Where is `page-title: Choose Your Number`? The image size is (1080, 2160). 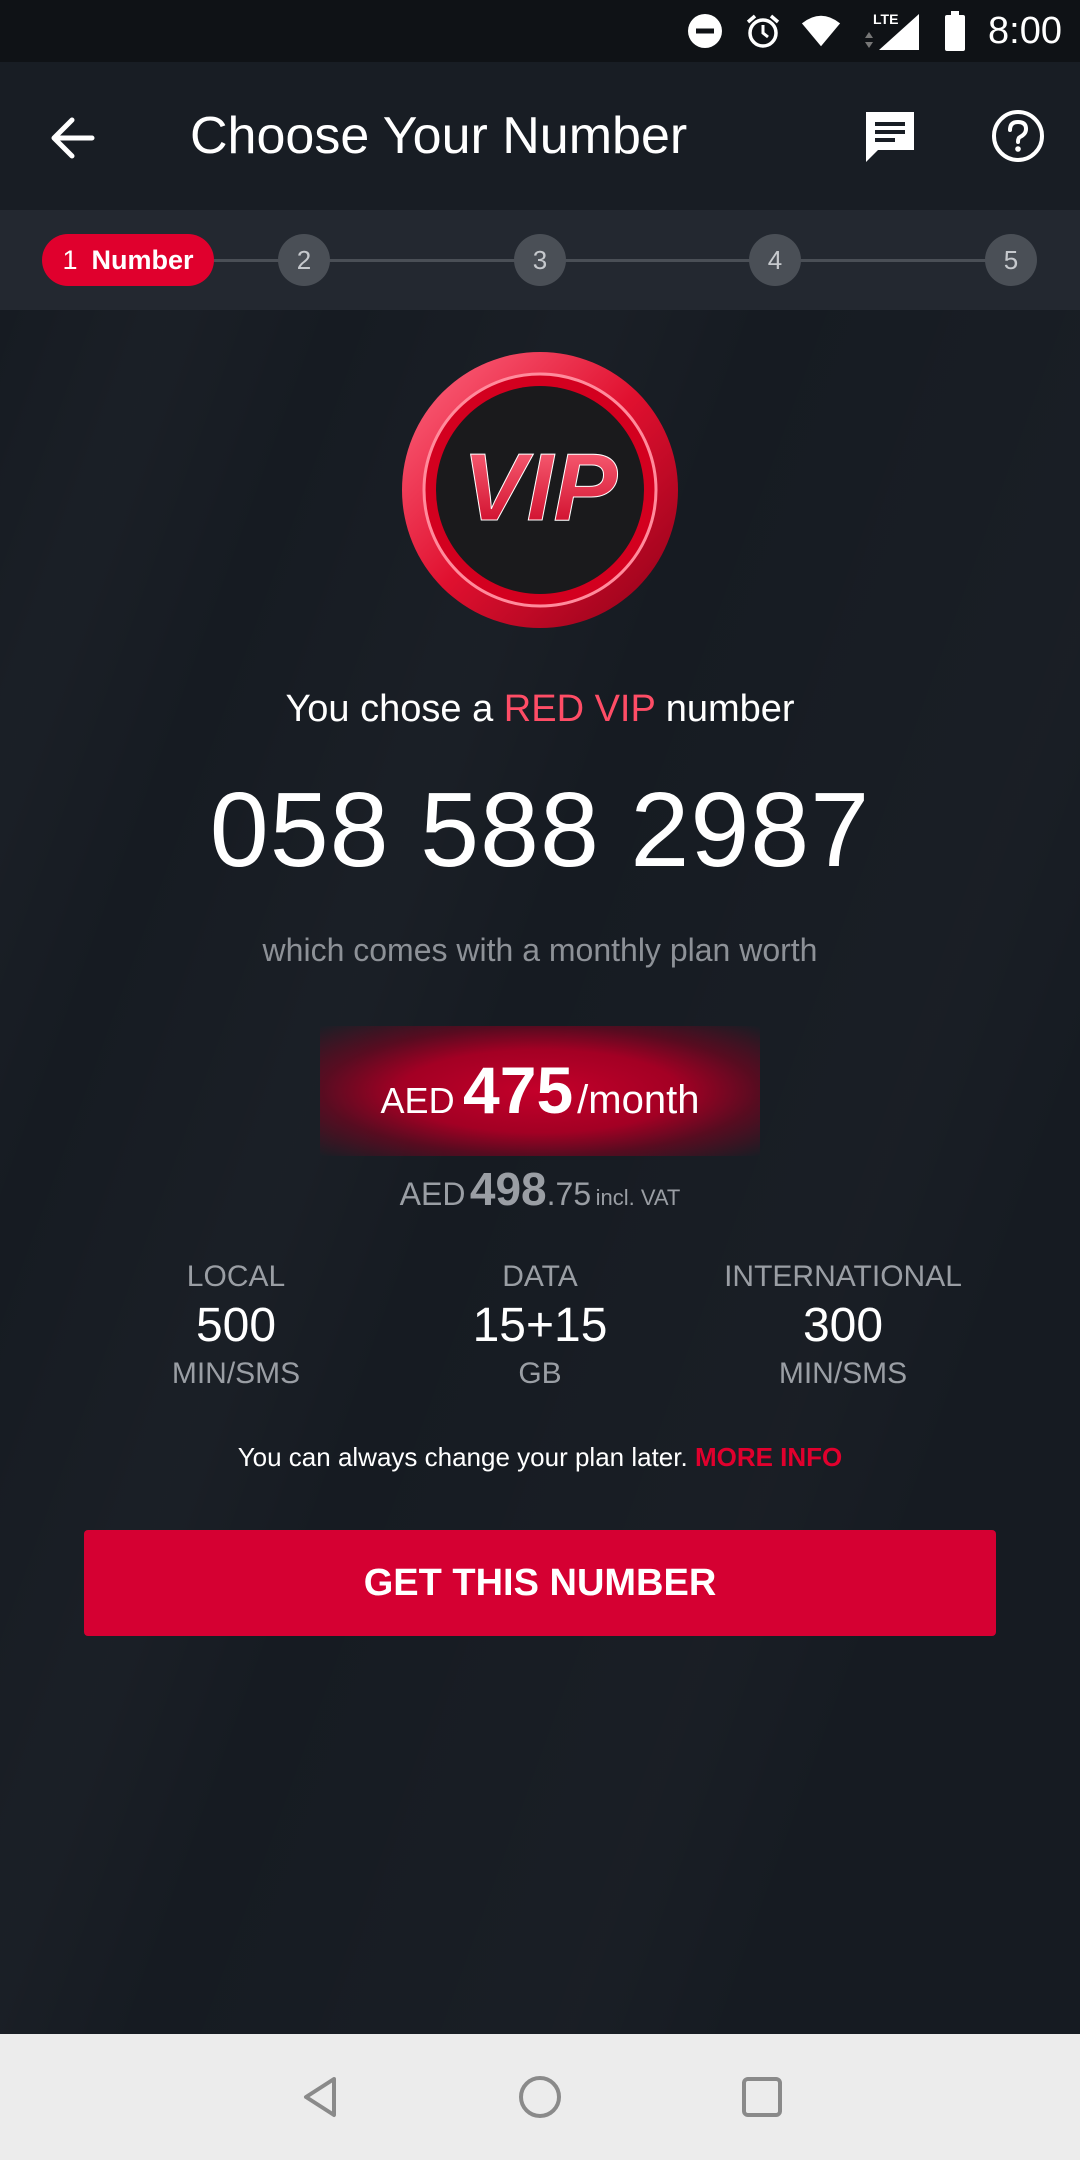 page-title: Choose Your Number is located at coordinates (439, 136).